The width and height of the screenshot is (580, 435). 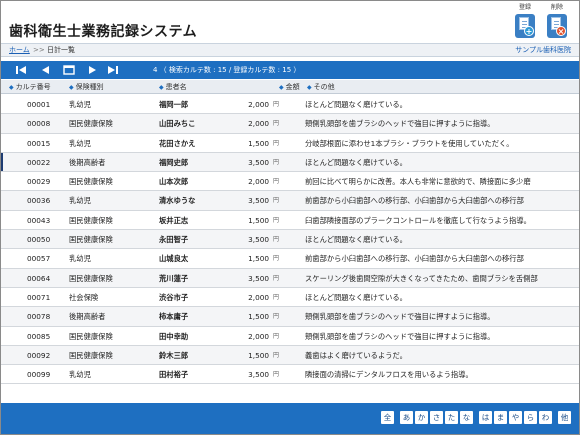 What do you see at coordinates (39, 104) in the screenshot?
I see `karte-number-cell: 00001` at bounding box center [39, 104].